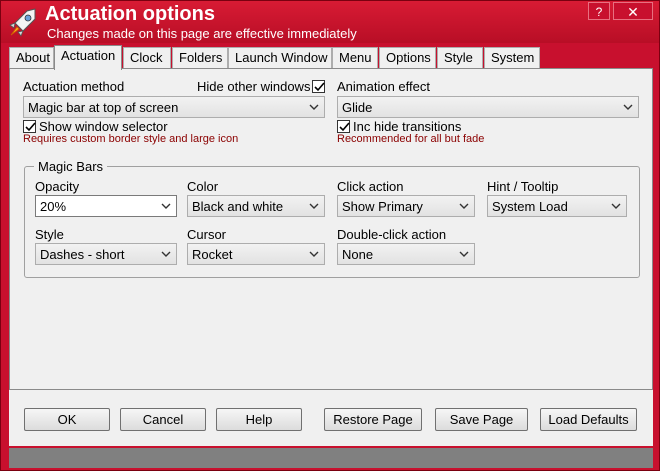  I want to click on style-select: Dashes - short, so click(106, 254).